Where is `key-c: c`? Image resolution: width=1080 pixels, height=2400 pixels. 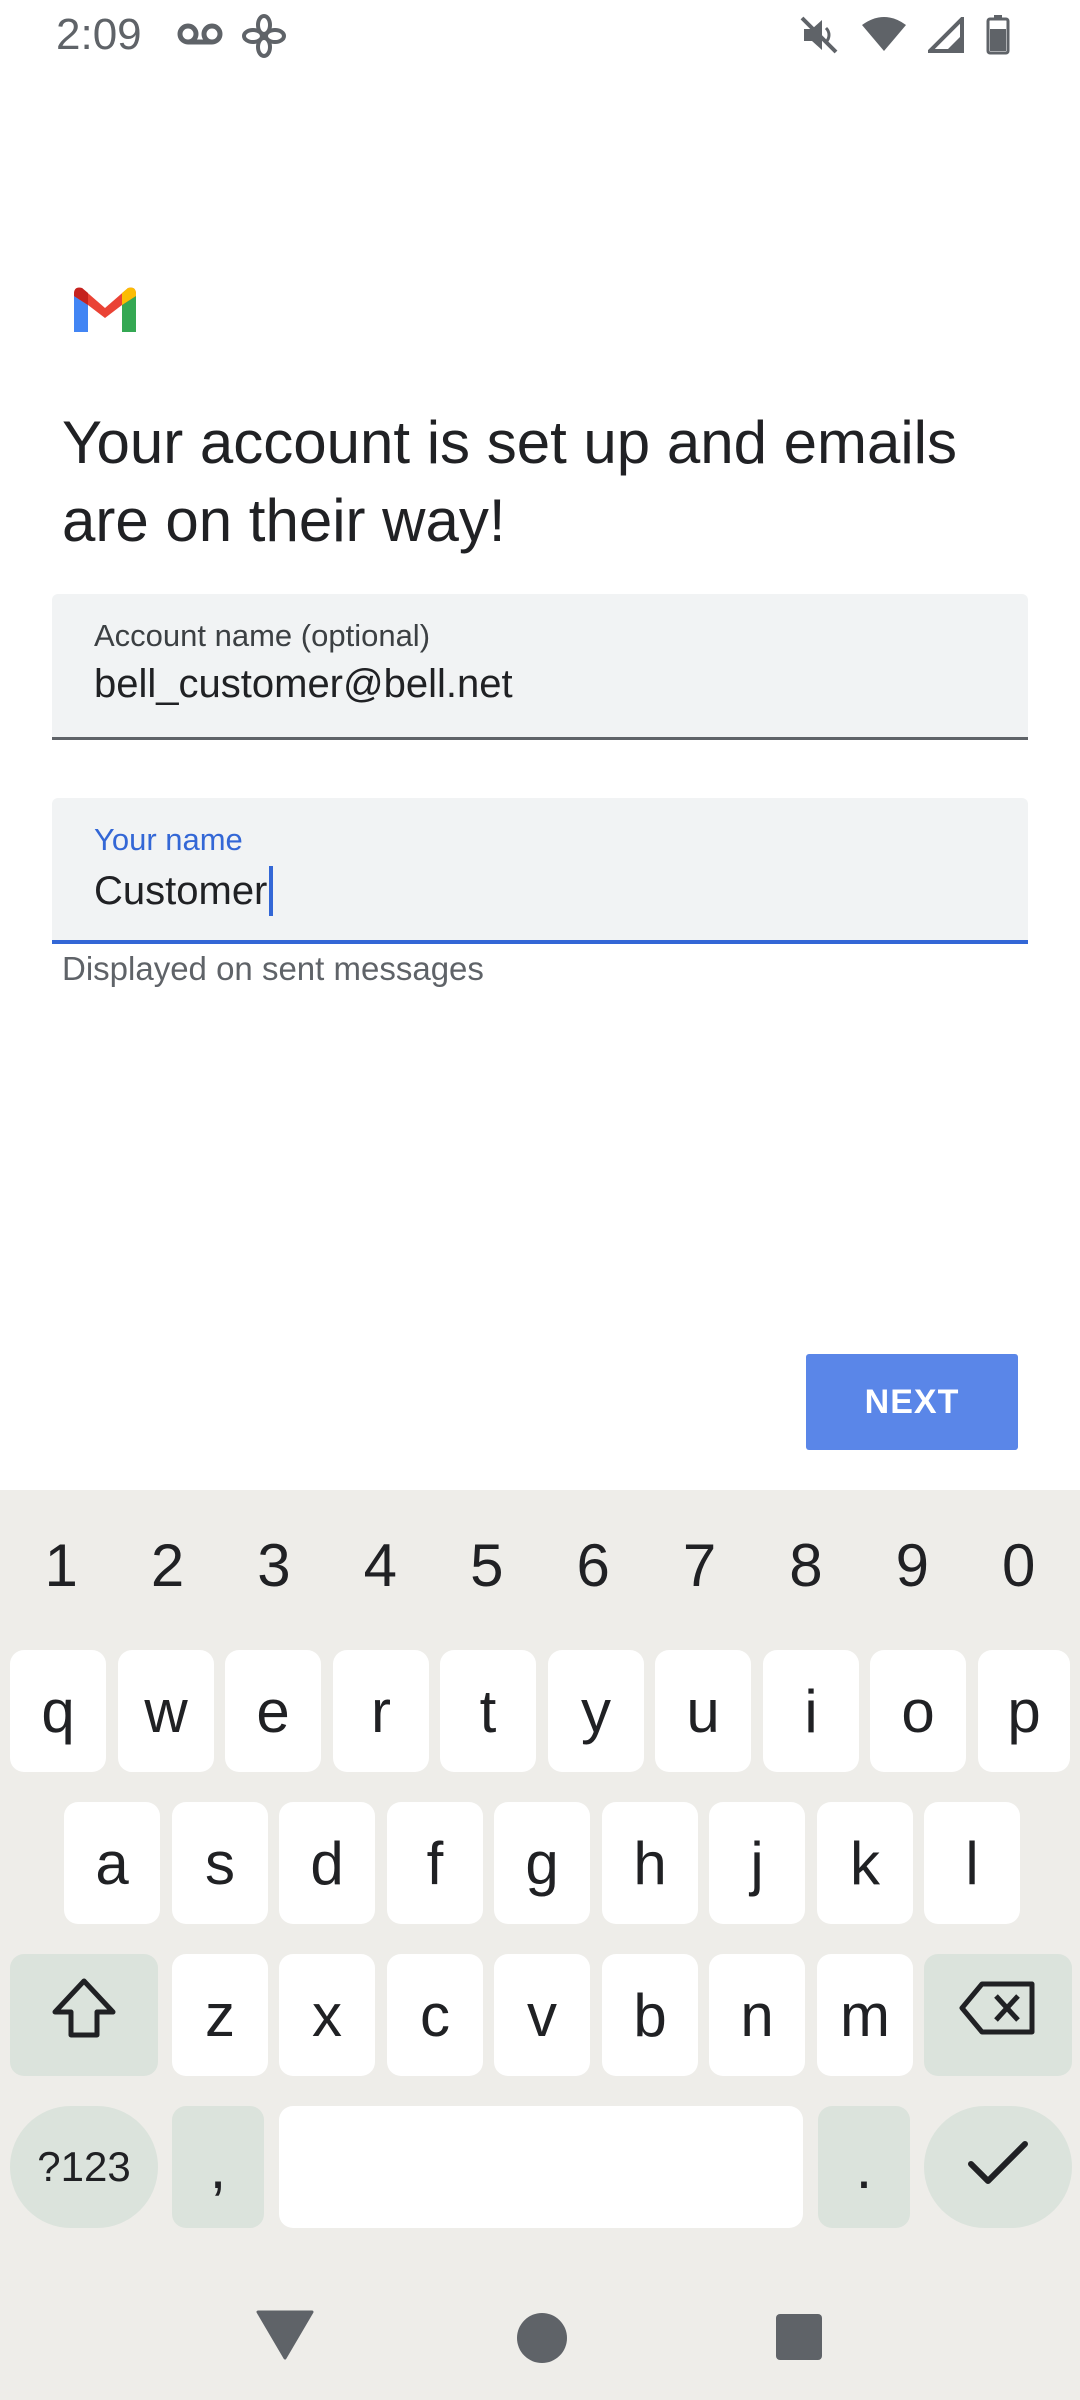 key-c: c is located at coordinates (435, 2015).